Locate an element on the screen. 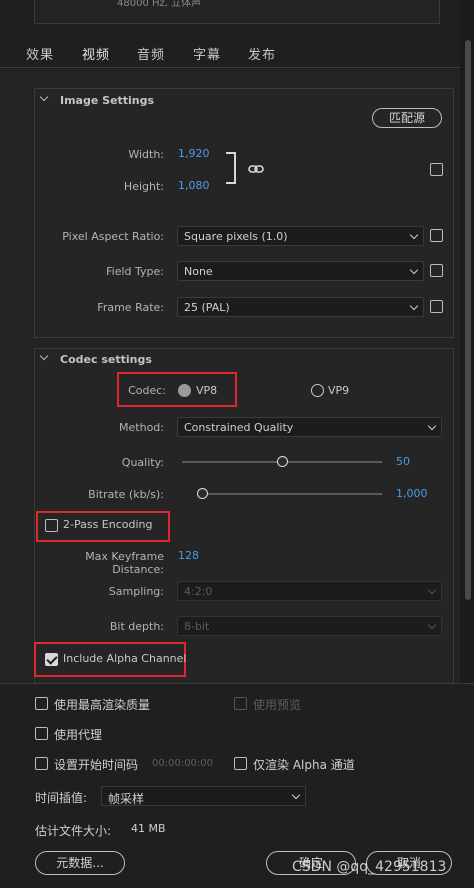  quality-value: 50 is located at coordinates (403, 461).